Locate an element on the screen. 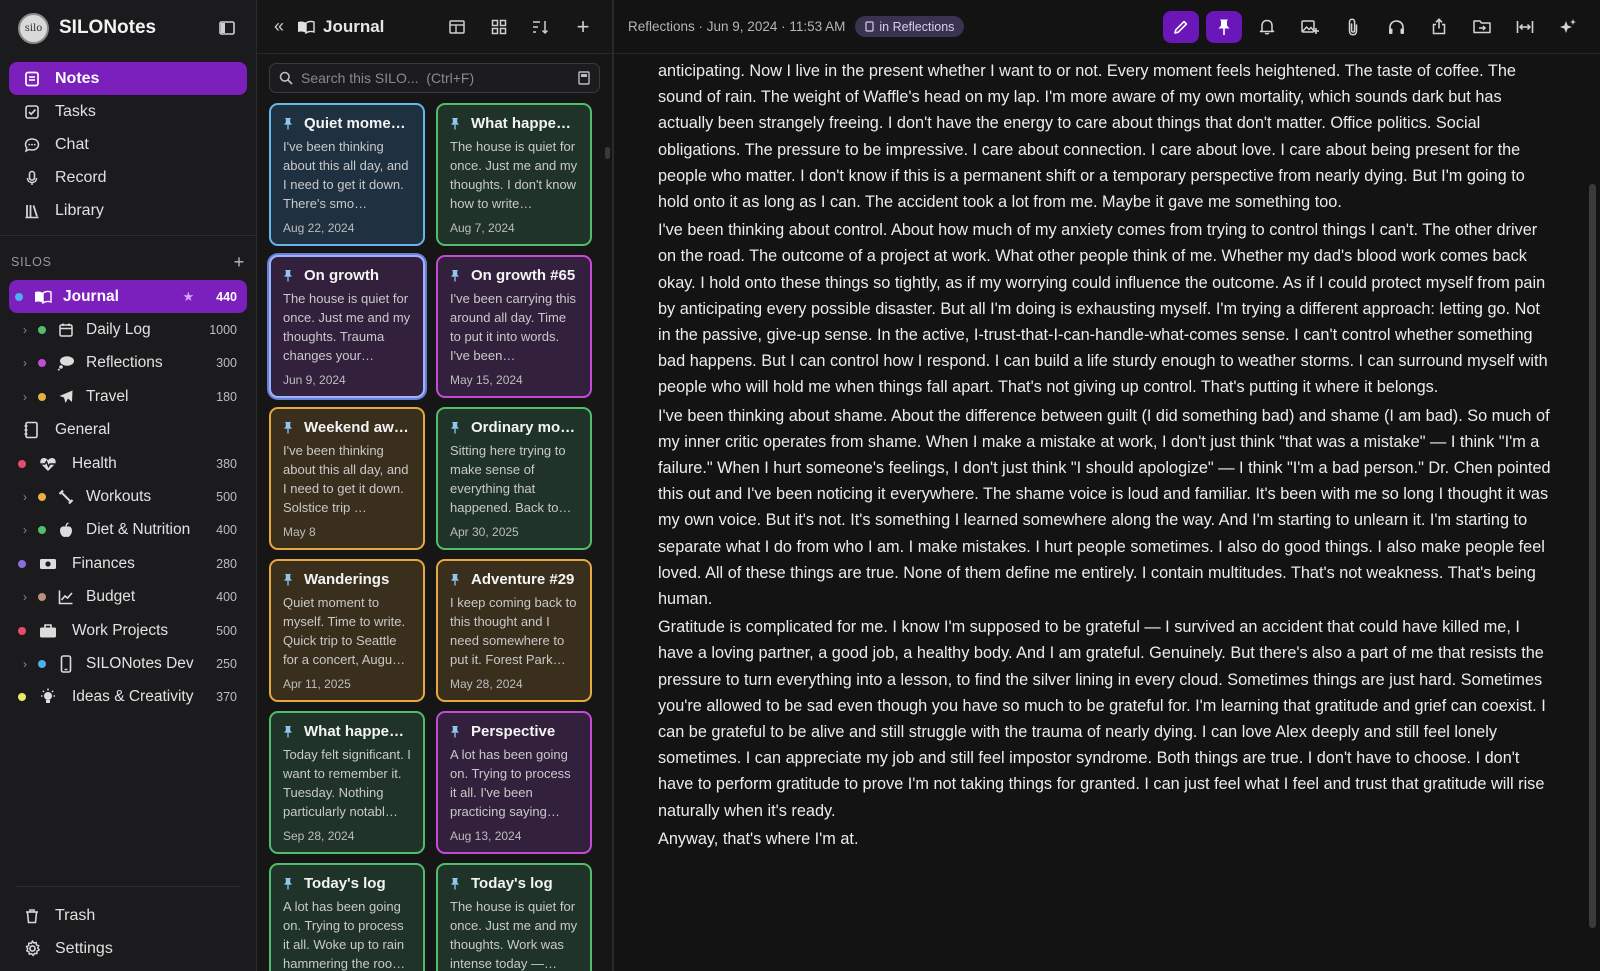 This screenshot has height=971, width=1600. note-card-title: Adventure #29 is located at coordinates (523, 579).